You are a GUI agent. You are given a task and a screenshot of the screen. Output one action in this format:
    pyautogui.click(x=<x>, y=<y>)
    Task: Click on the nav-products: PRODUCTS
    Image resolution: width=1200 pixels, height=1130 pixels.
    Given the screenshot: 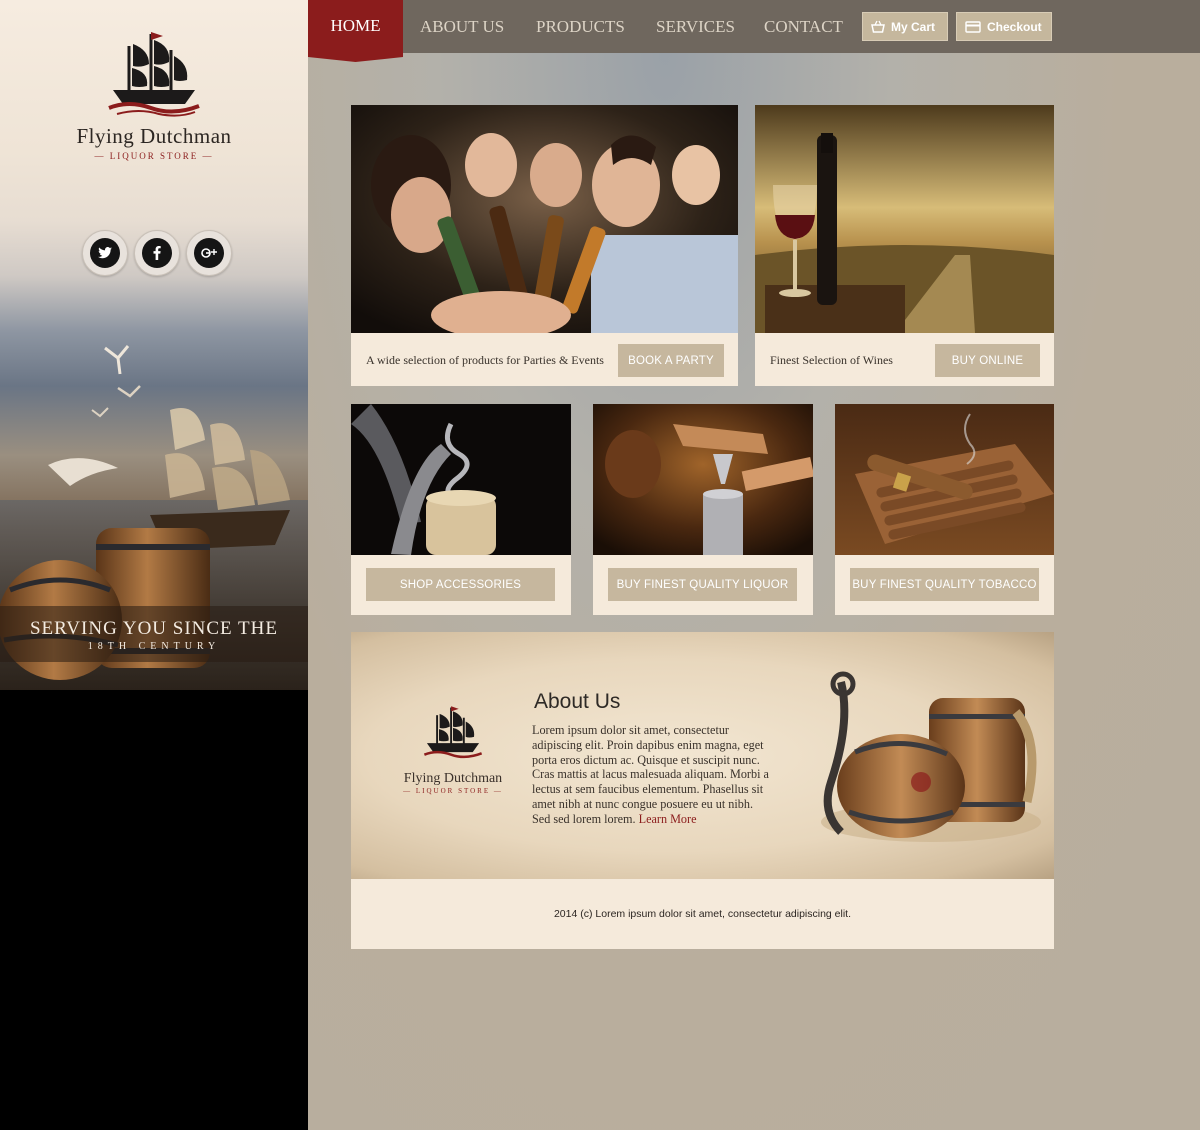 What is the action you would take?
    pyautogui.click(x=580, y=27)
    